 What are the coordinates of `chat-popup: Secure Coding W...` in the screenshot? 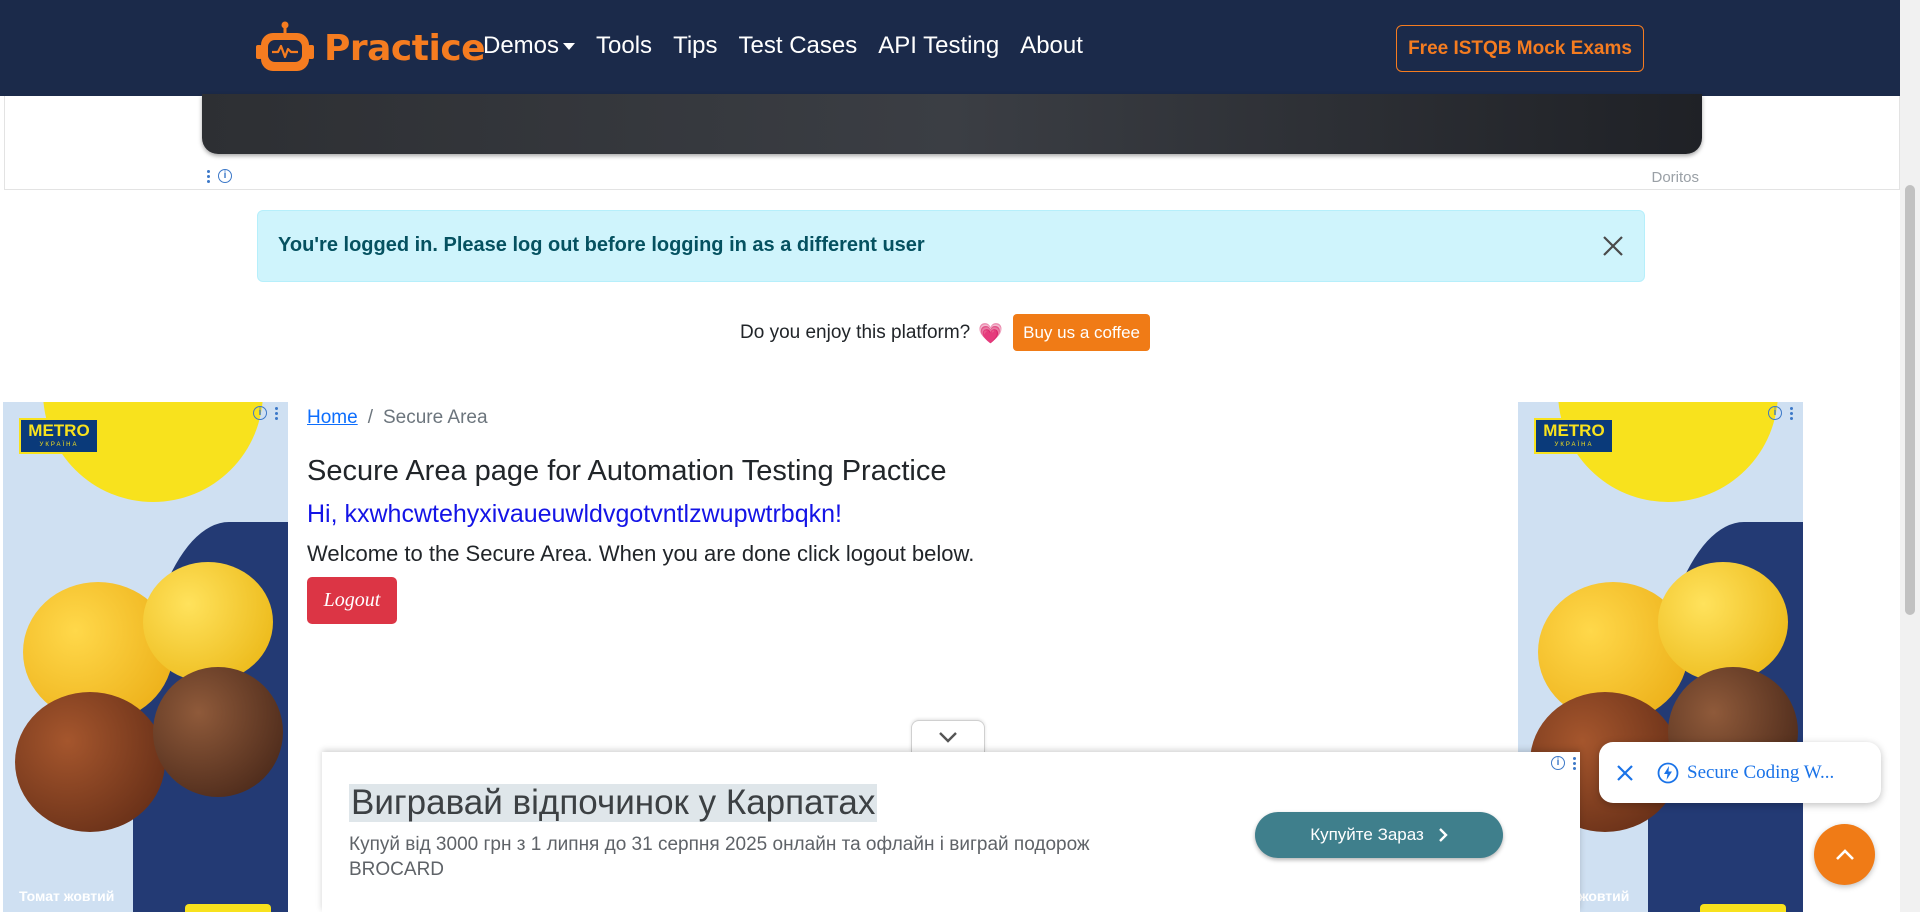 It's located at (1740, 772).